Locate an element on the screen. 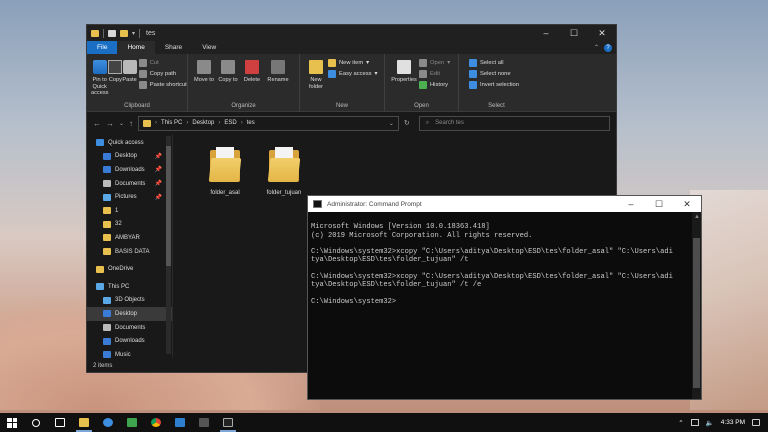 The height and width of the screenshot is (432, 768). edit-button: Edit is located at coordinates (434, 74).